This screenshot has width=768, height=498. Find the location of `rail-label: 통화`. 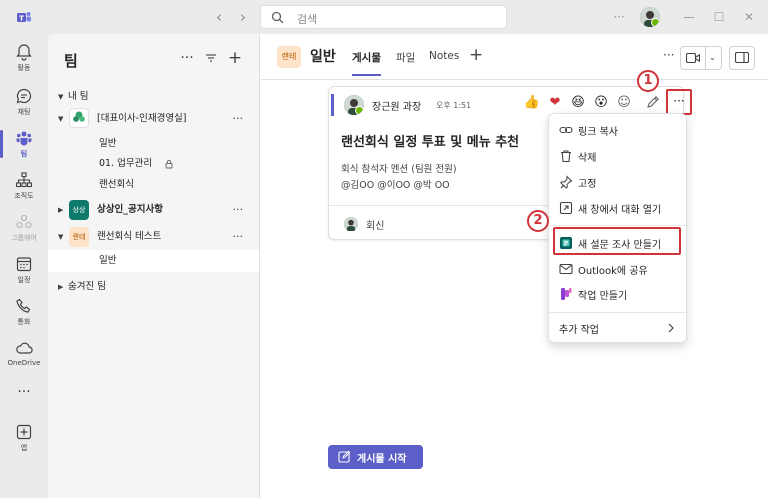

rail-label: 통화 is located at coordinates (24, 322).